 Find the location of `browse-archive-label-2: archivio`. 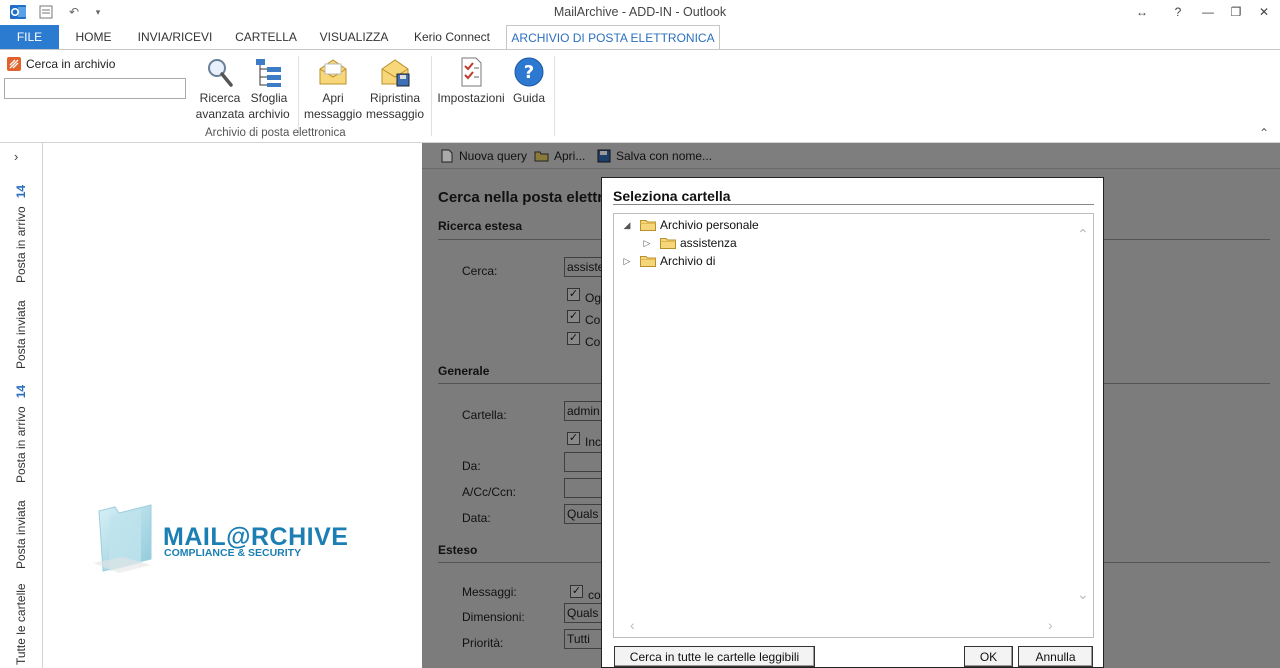

browse-archive-label-2: archivio is located at coordinates (269, 114).